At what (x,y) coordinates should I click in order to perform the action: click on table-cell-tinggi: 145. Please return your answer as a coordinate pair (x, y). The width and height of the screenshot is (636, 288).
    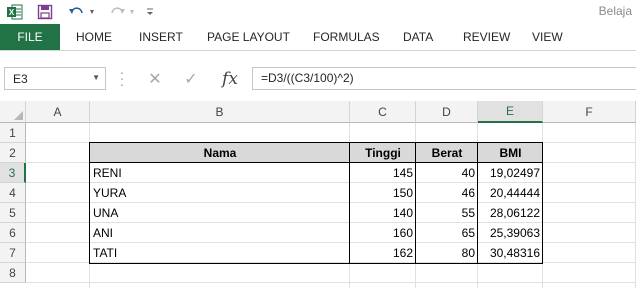
    Looking at the image, I should click on (383, 173).